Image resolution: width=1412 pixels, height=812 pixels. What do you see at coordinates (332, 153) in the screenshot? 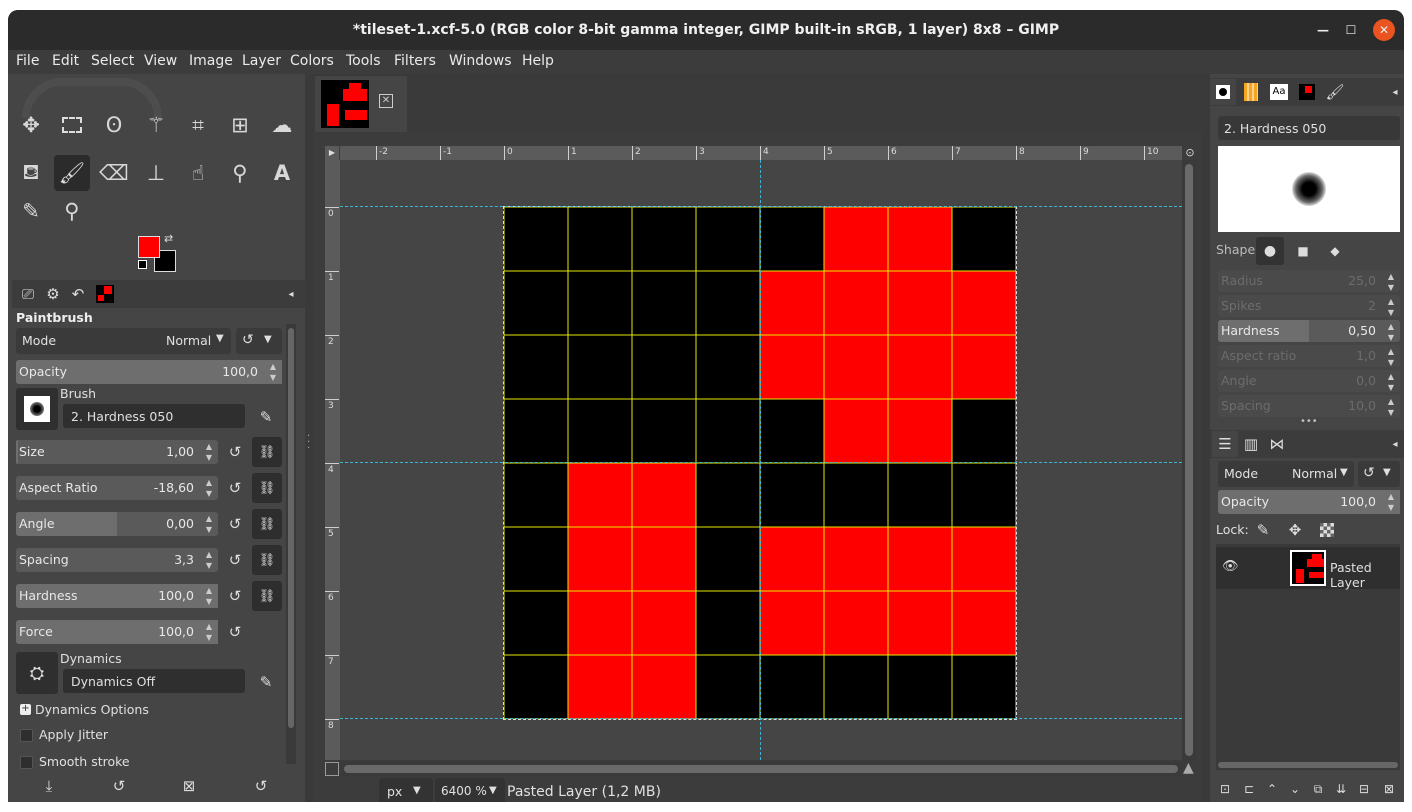
I see `quick-mask-menu-icon: ▶` at bounding box center [332, 153].